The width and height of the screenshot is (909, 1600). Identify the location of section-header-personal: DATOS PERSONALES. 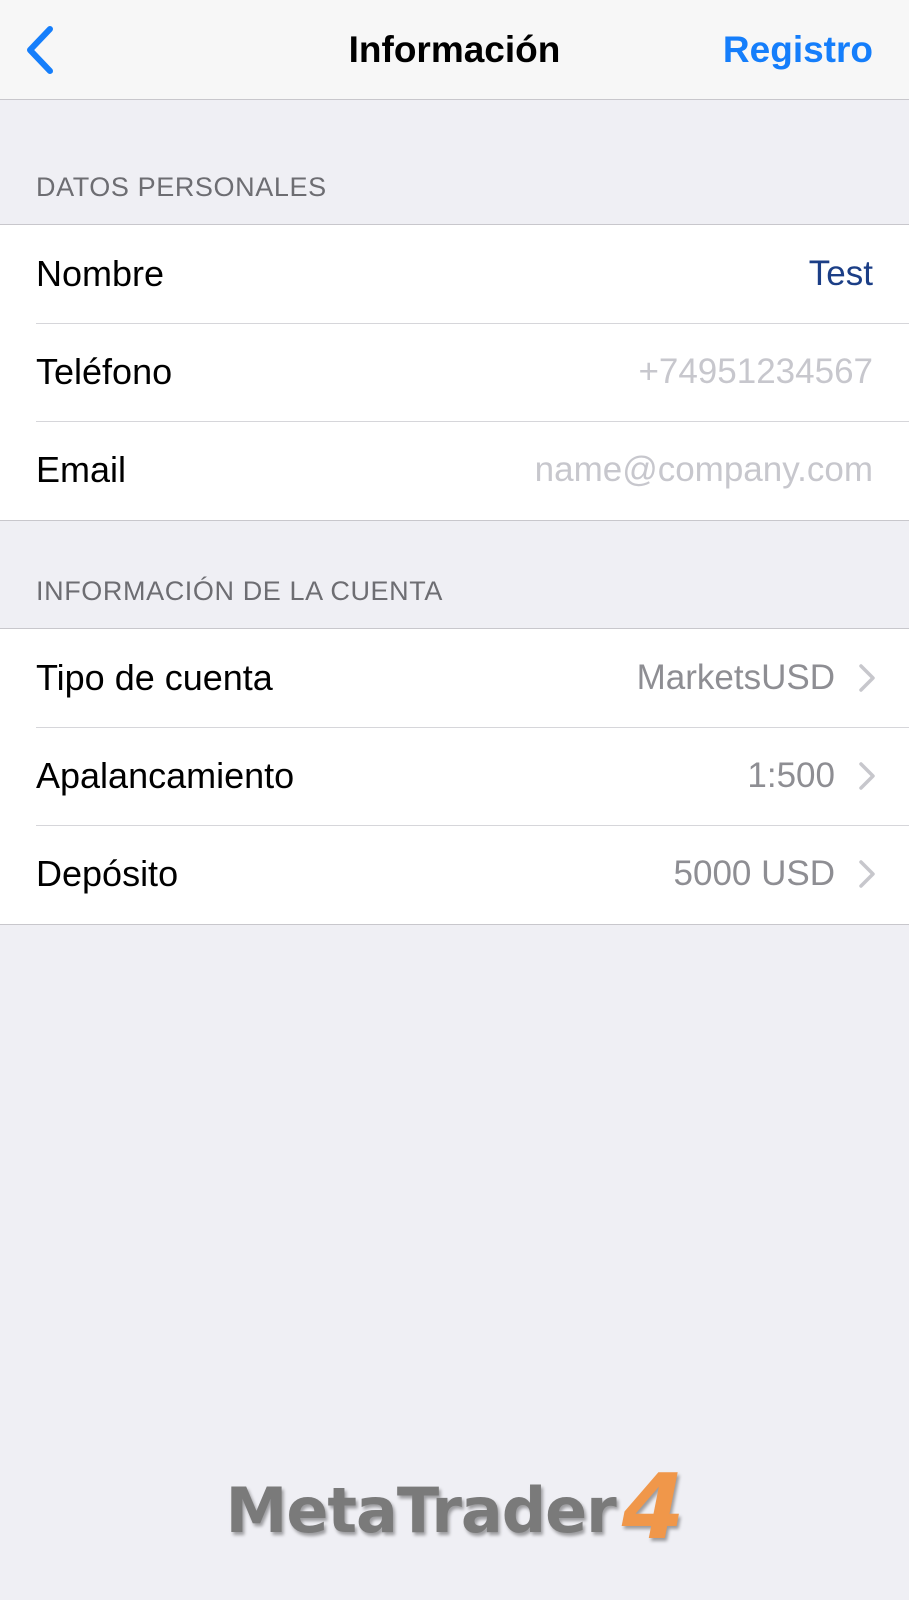
(181, 187).